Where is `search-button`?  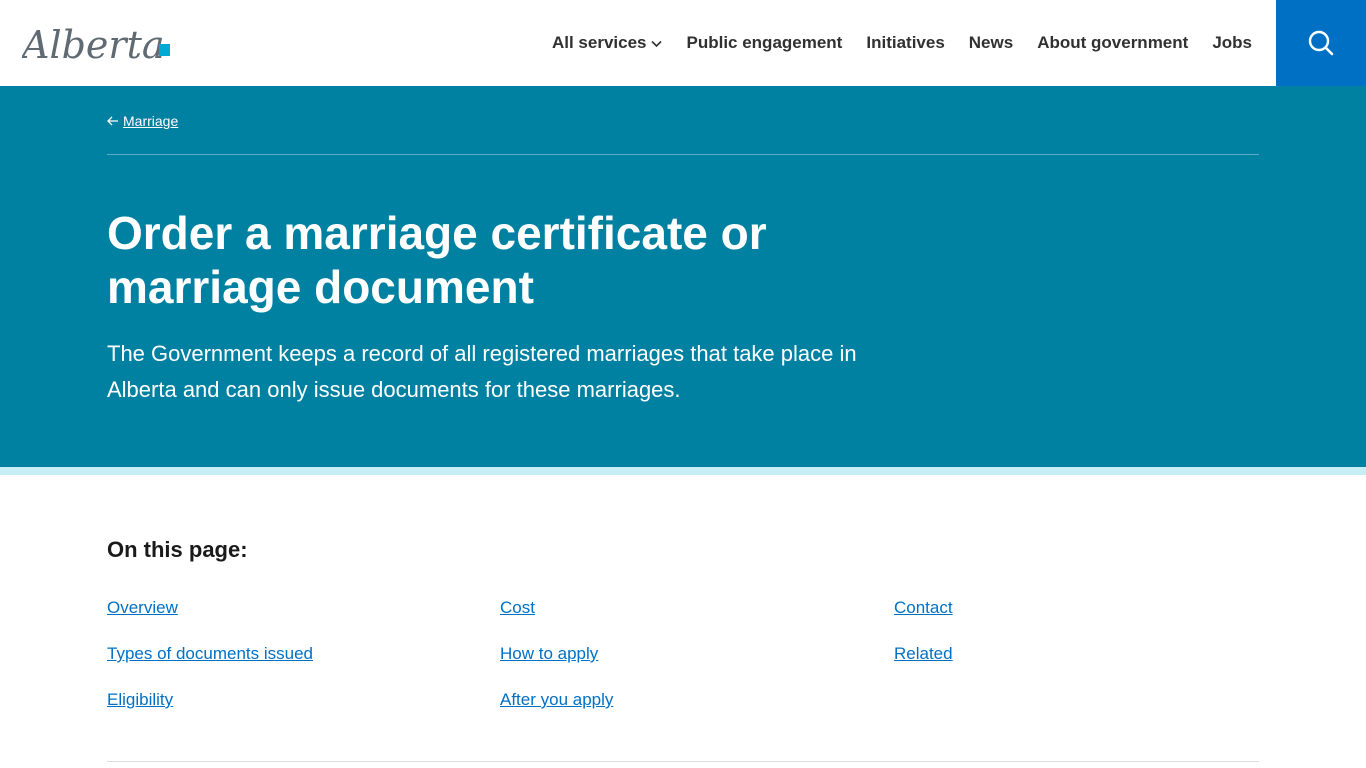
search-button is located at coordinates (1321, 43).